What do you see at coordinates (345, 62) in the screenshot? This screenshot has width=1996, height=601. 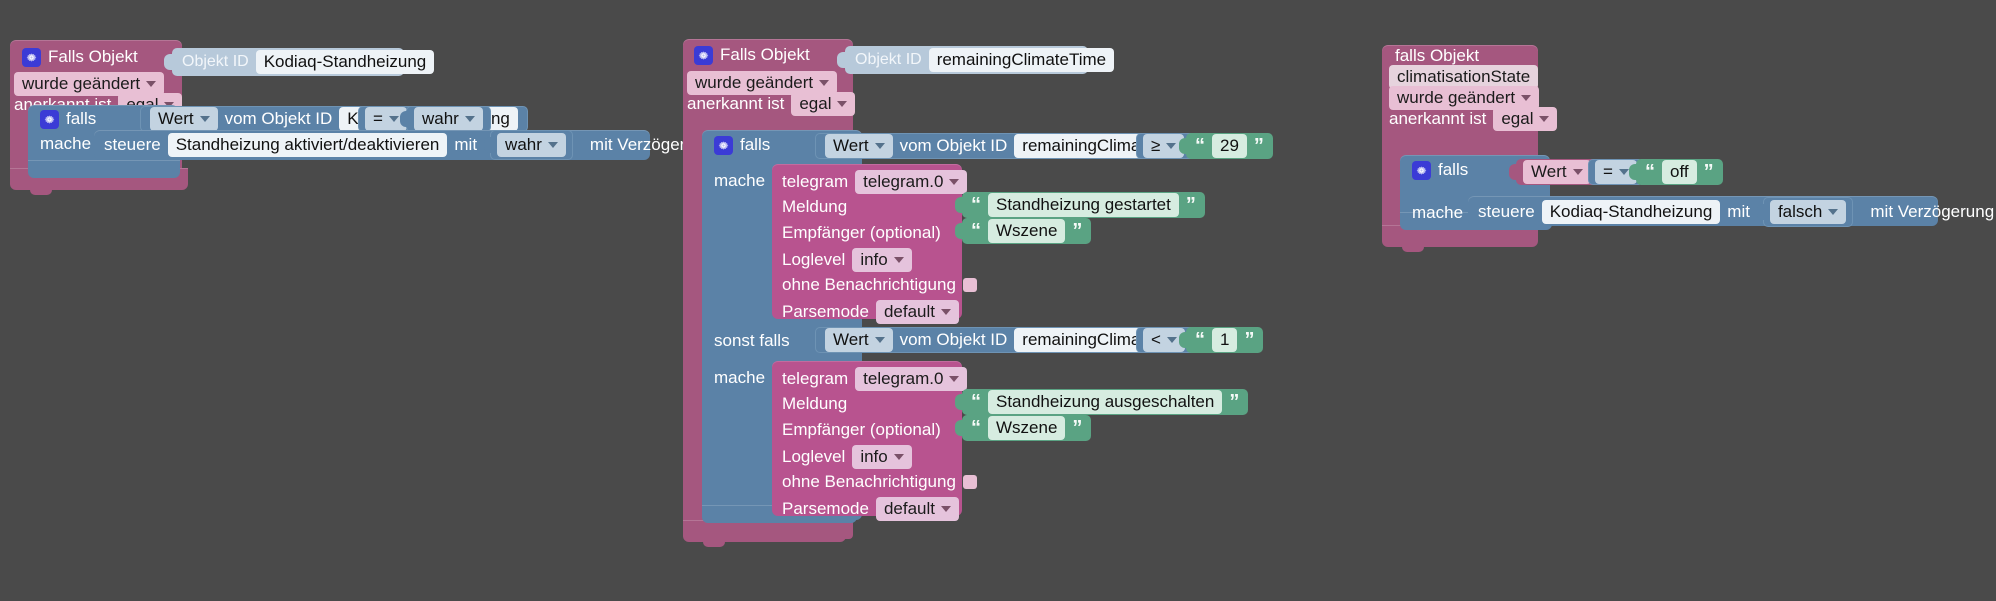 I see `object-id-value: Kodiaq-Standheizung` at bounding box center [345, 62].